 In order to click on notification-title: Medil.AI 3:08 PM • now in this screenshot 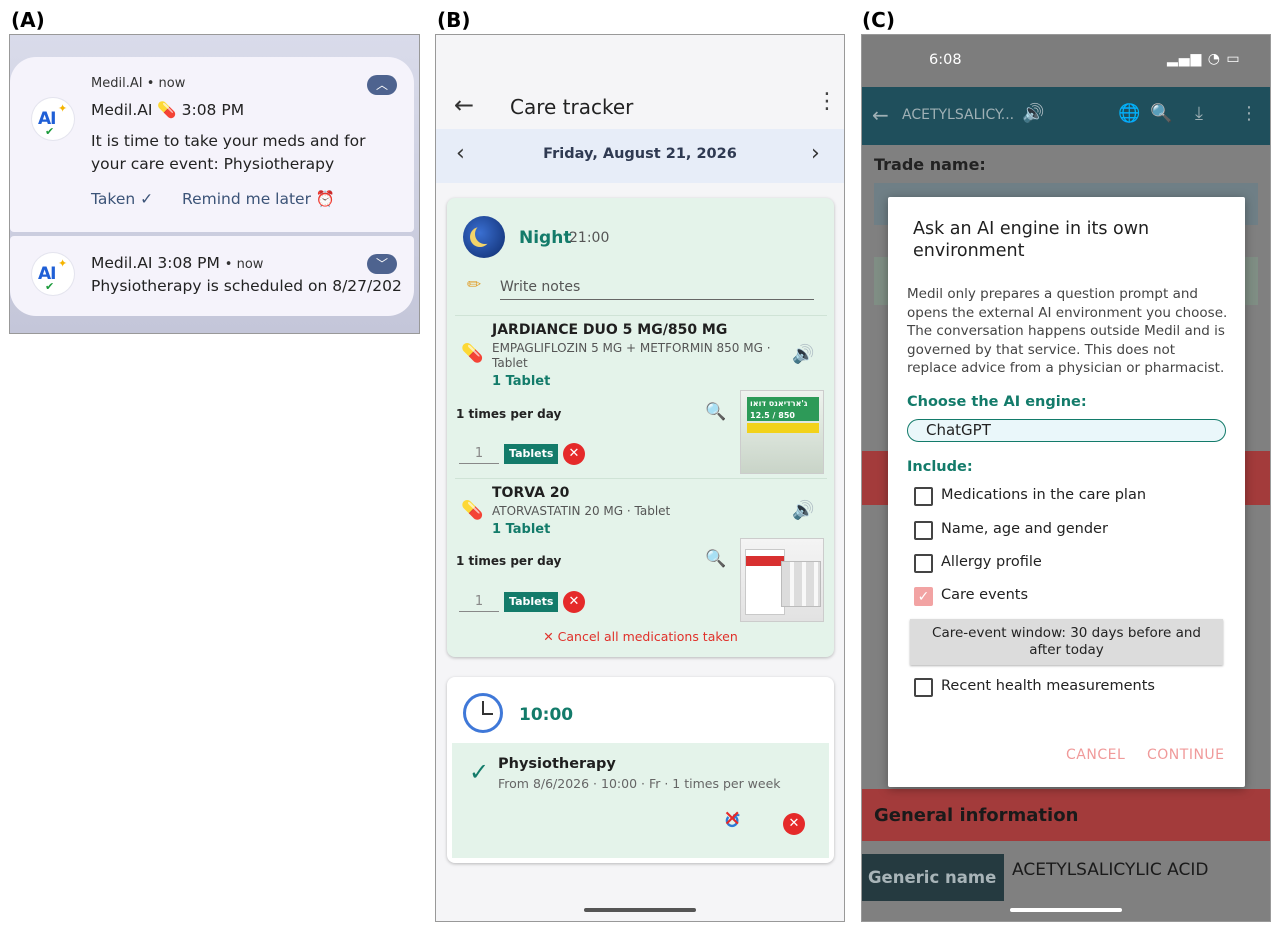, I will do `click(177, 263)`.